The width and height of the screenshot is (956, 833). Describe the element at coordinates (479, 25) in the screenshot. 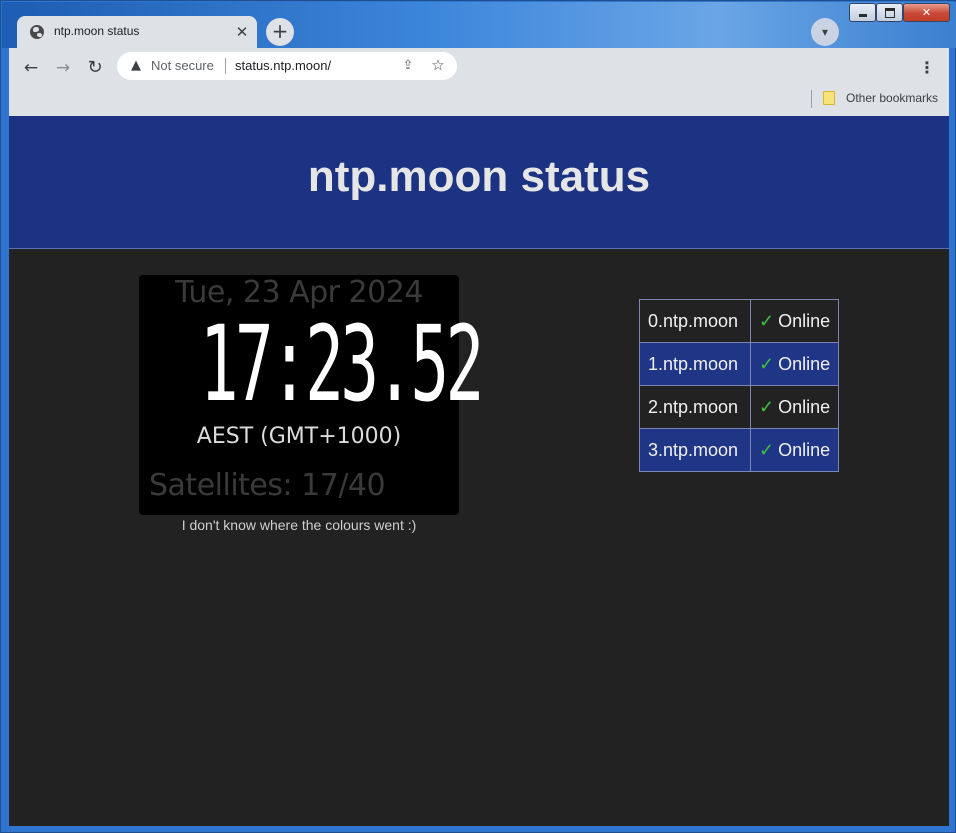

I see `tab-strip: ntp.moon status ✕ + ▾` at that location.